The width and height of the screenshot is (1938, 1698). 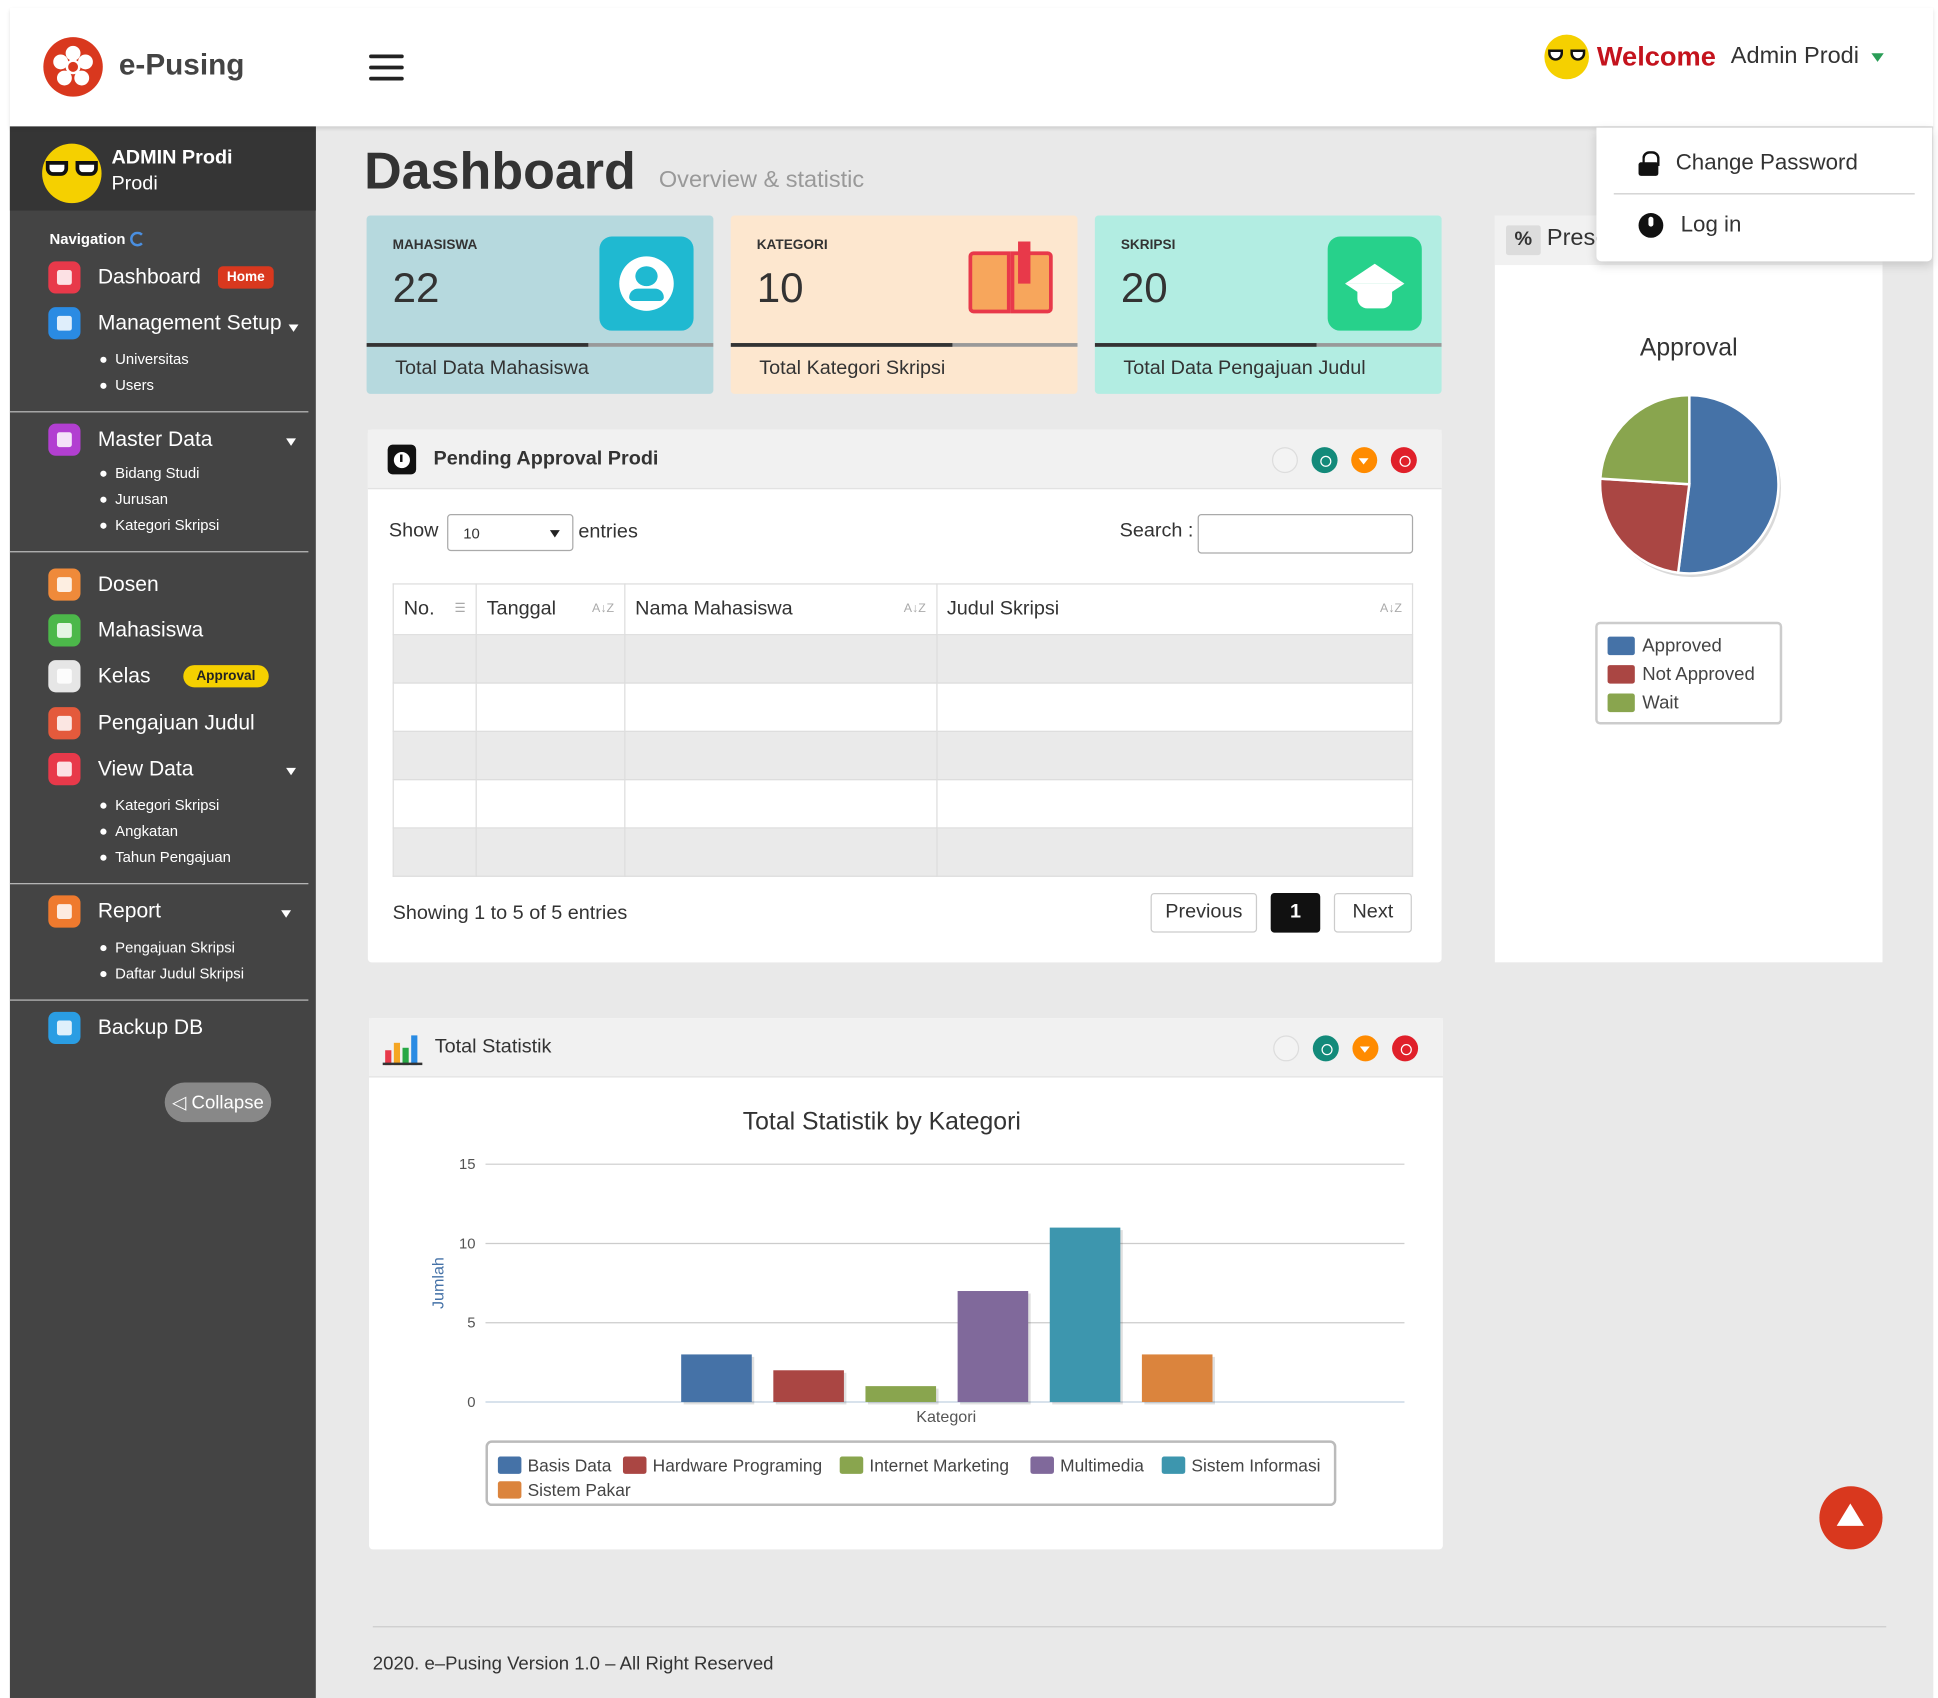 I want to click on flower-logo-icon, so click(x=73, y=67).